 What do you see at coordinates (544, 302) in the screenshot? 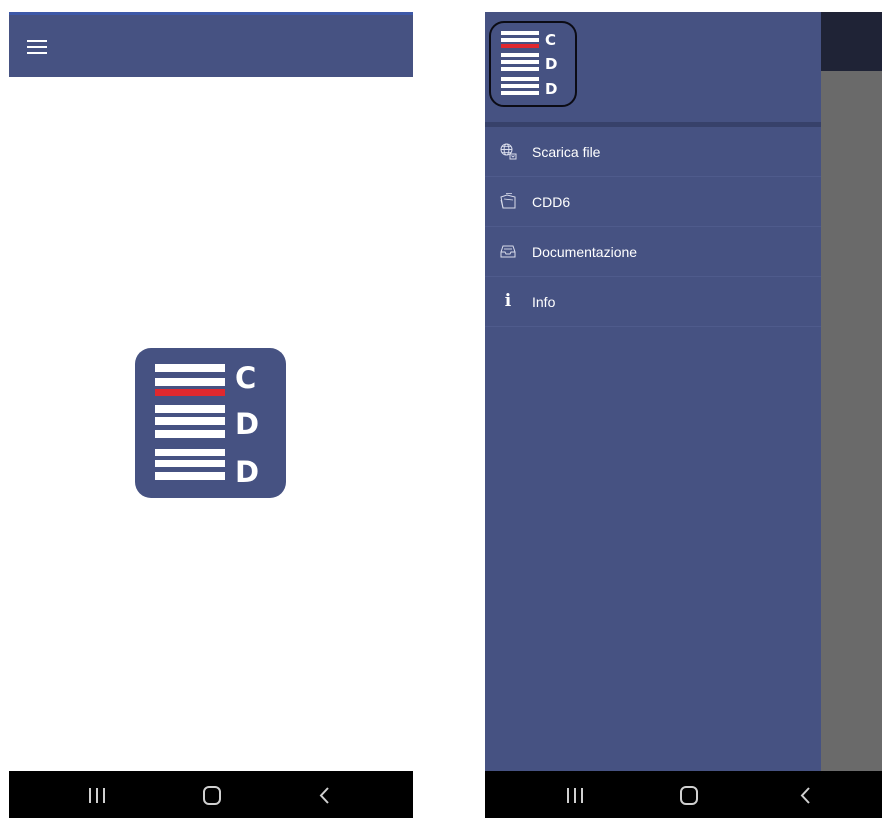
I see `drawer-item-label: Info` at bounding box center [544, 302].